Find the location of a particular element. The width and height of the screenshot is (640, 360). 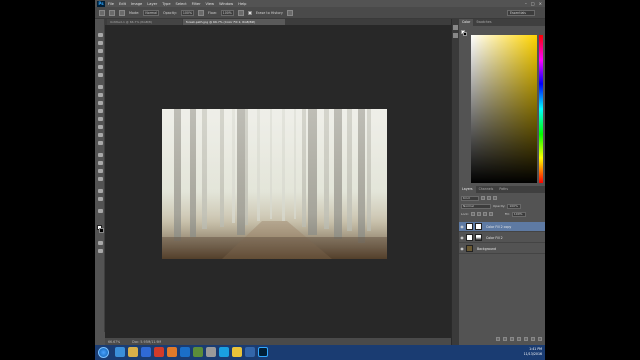

word-icon is located at coordinates (250, 352).